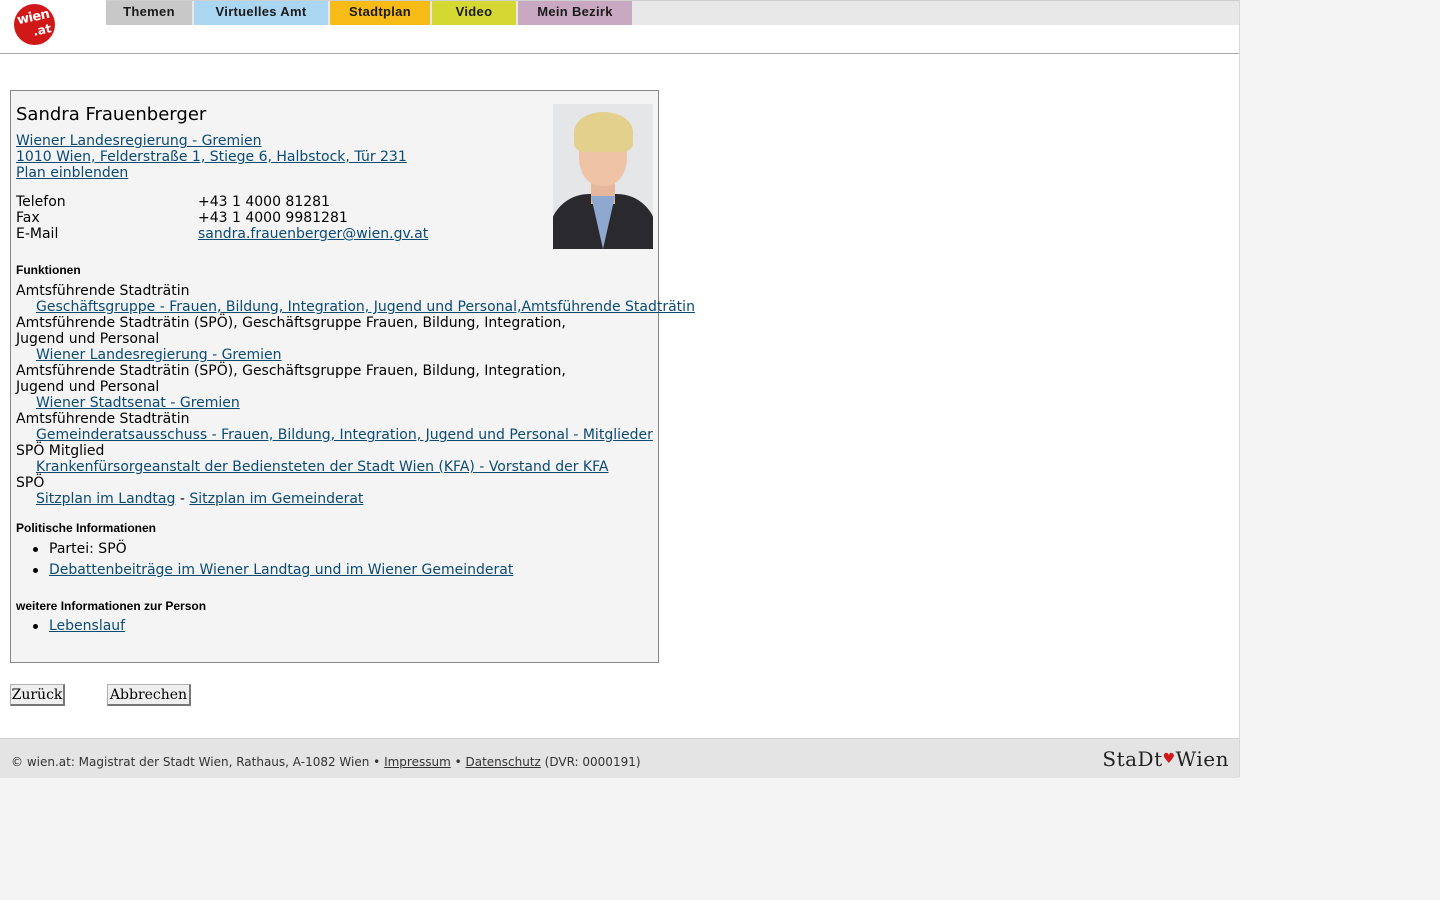  What do you see at coordinates (603, 132) in the screenshot?
I see `photo-hair-shape` at bounding box center [603, 132].